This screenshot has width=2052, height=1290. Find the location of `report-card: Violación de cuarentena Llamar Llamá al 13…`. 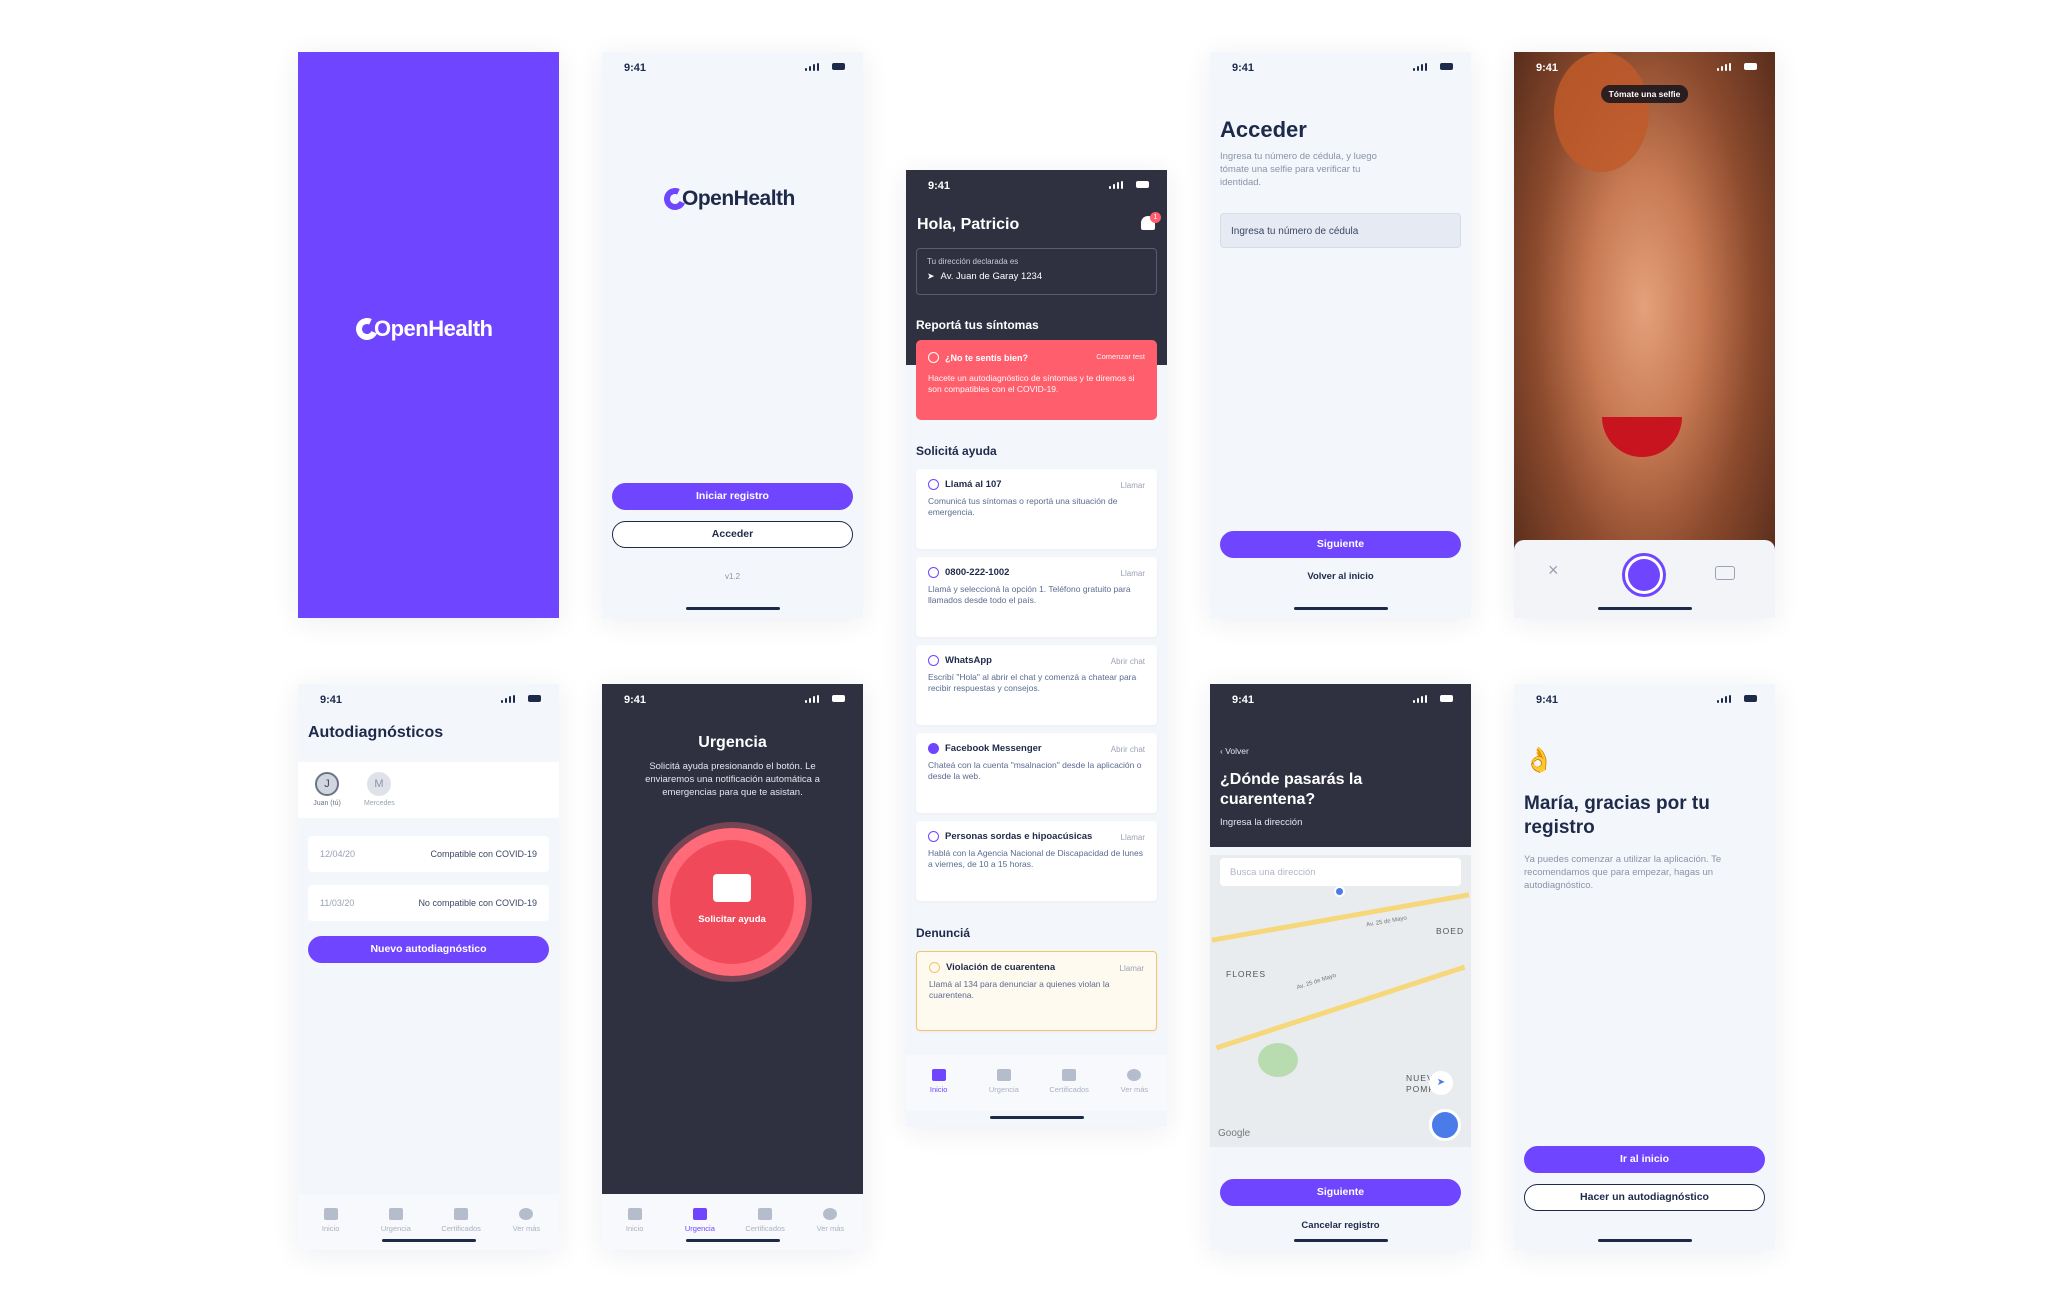

report-card: Violación de cuarentena Llamar Llamá al 13… is located at coordinates (1036, 991).